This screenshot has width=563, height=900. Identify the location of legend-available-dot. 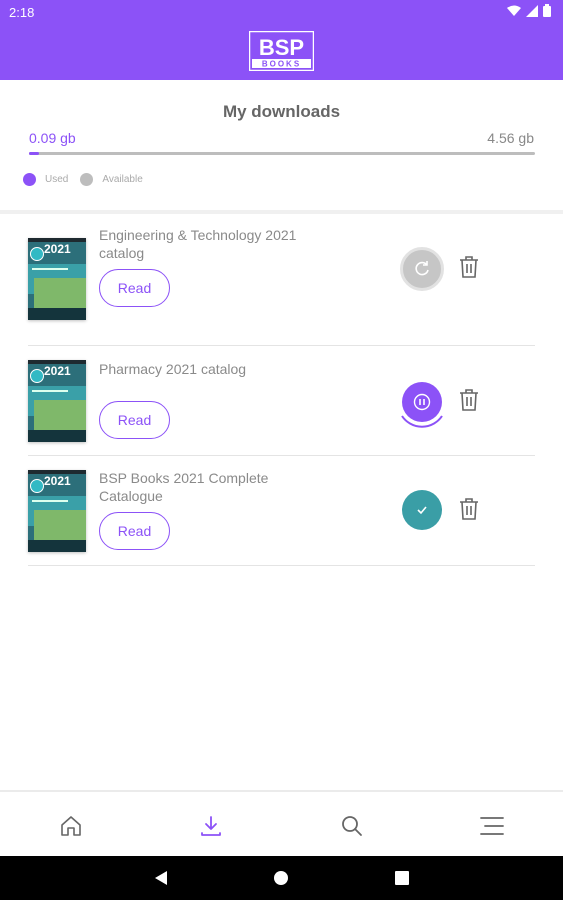
(87, 179).